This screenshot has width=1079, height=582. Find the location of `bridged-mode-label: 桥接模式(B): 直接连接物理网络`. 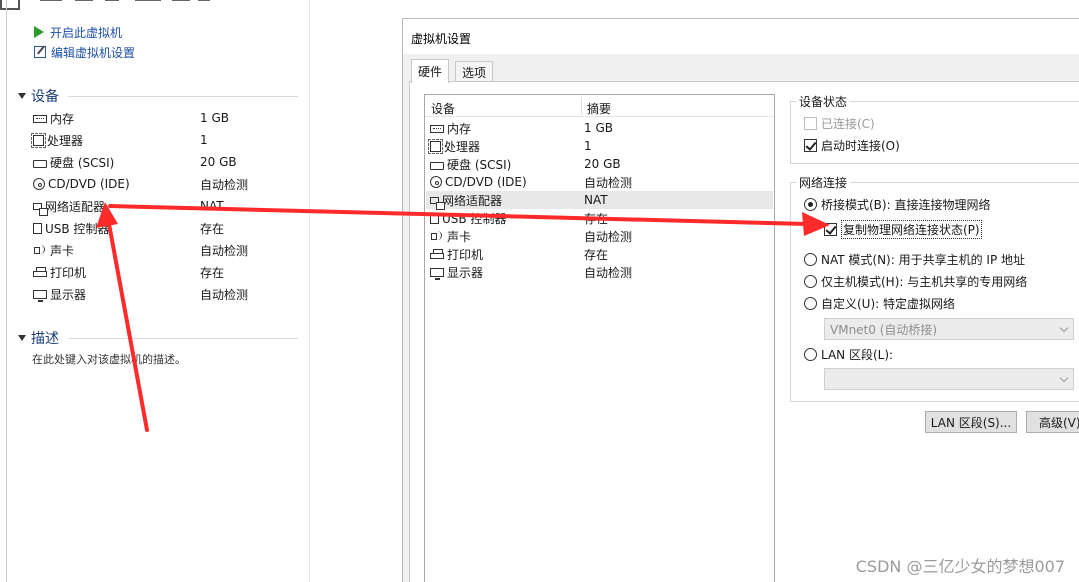

bridged-mode-label: 桥接模式(B): 直接连接物理网络 is located at coordinates (906, 205).